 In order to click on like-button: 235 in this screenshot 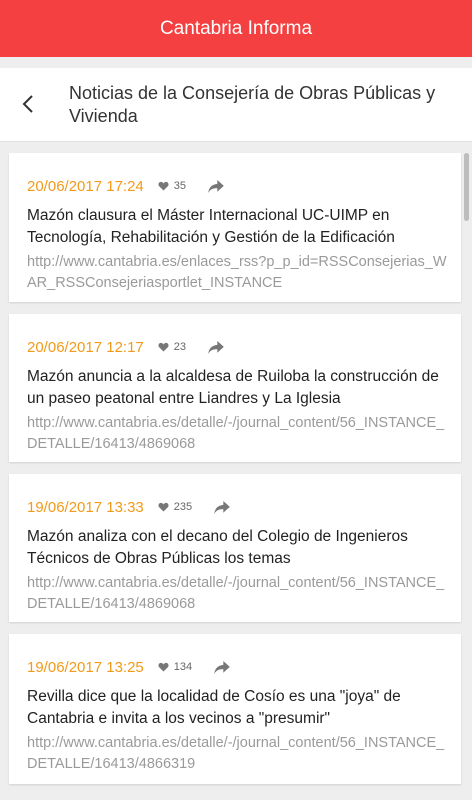, I will do `click(175, 507)`.